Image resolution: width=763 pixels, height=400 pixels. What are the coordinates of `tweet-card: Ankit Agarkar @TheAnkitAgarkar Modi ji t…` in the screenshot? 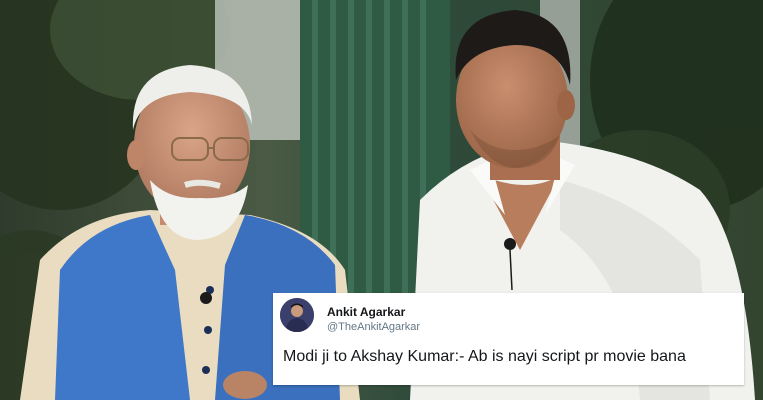 It's located at (508, 339).